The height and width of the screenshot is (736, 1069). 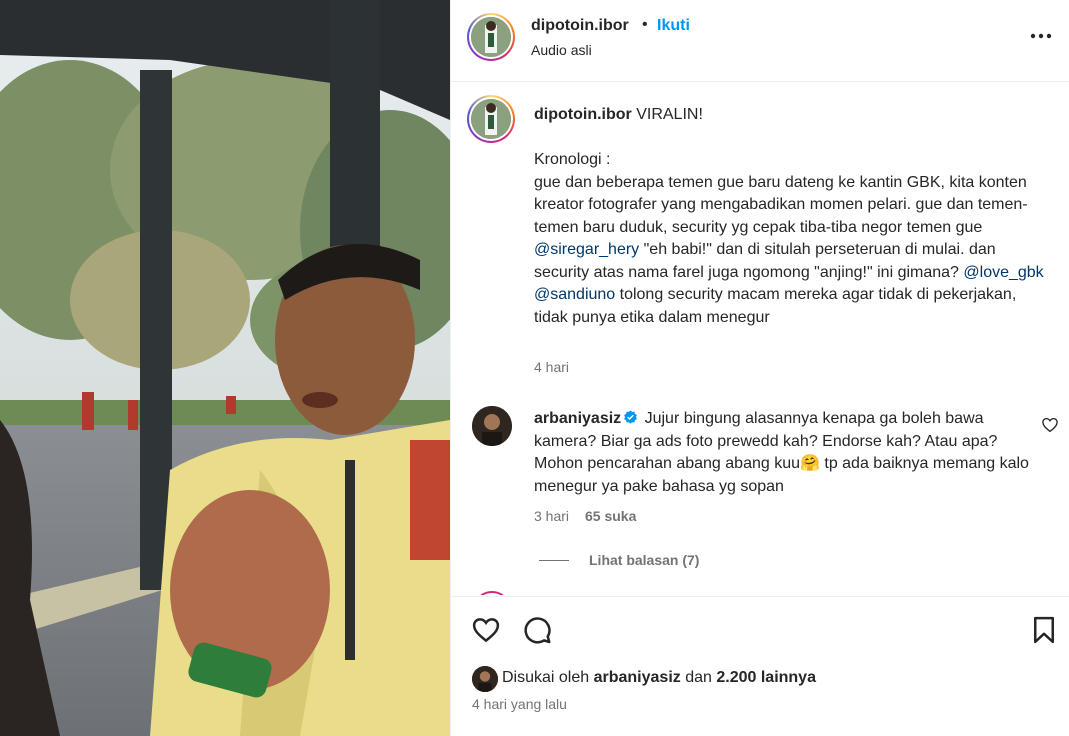 I want to click on liker-avatar, so click(x=485, y=679).